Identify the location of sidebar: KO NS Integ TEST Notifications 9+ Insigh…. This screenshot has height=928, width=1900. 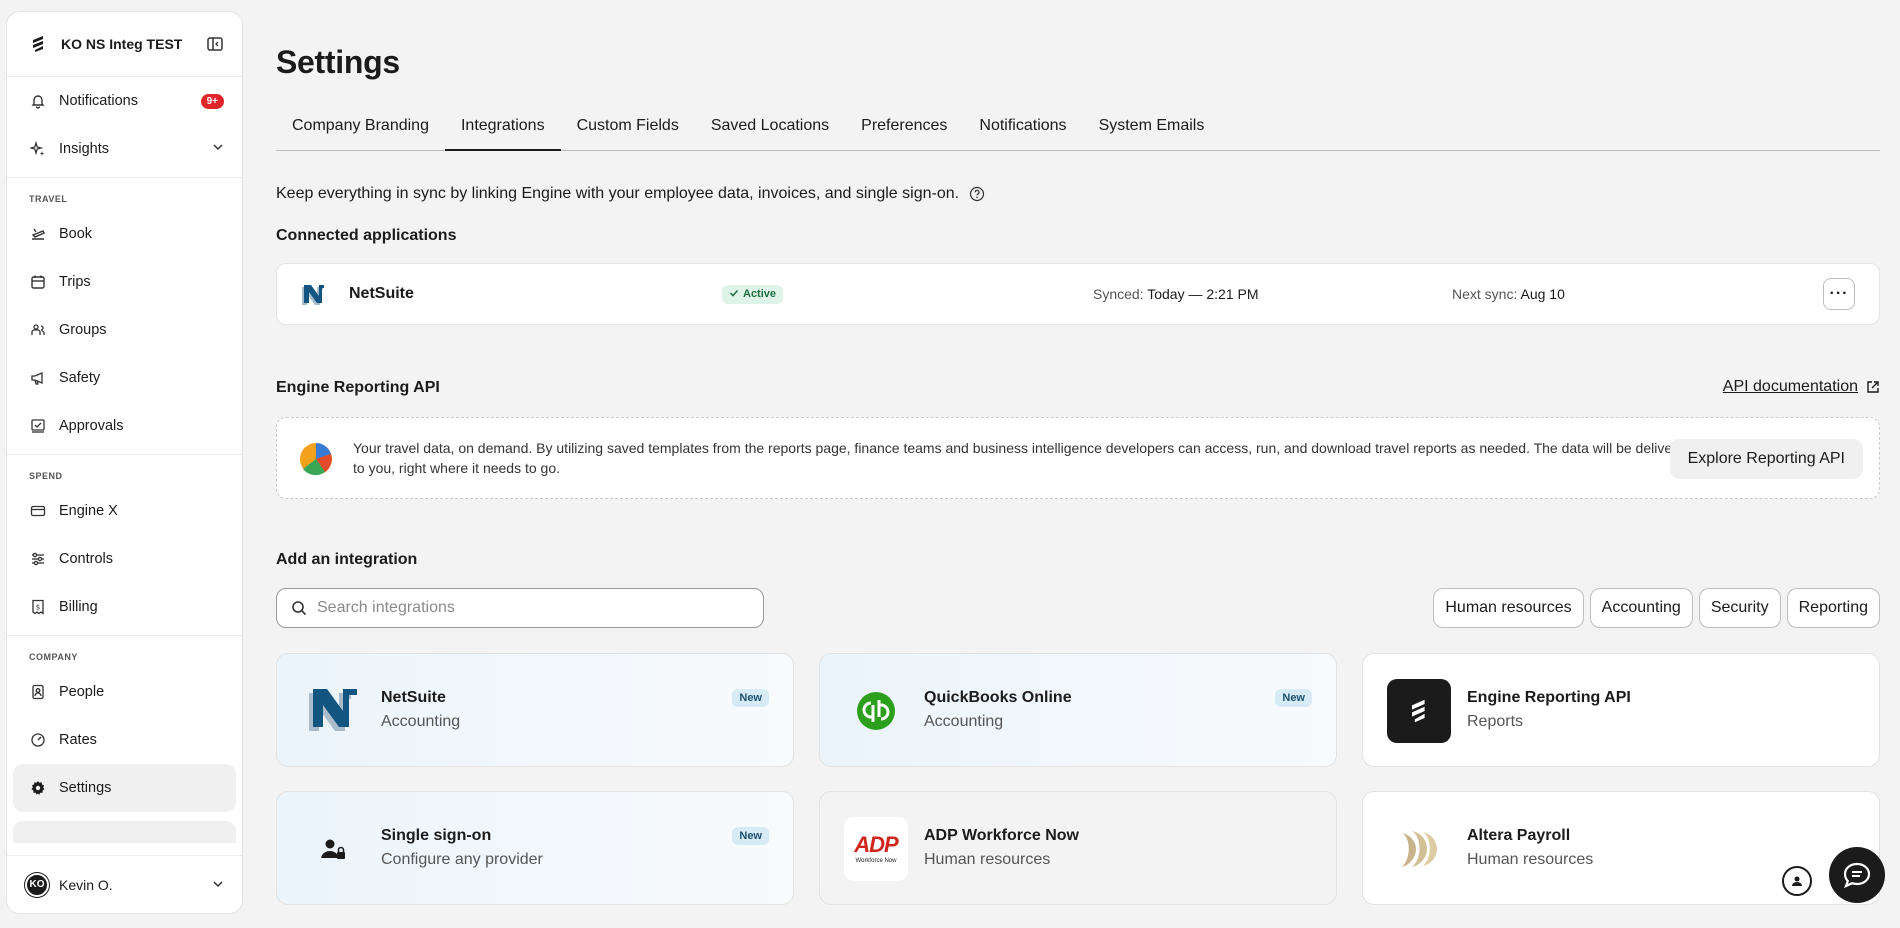
(124, 462).